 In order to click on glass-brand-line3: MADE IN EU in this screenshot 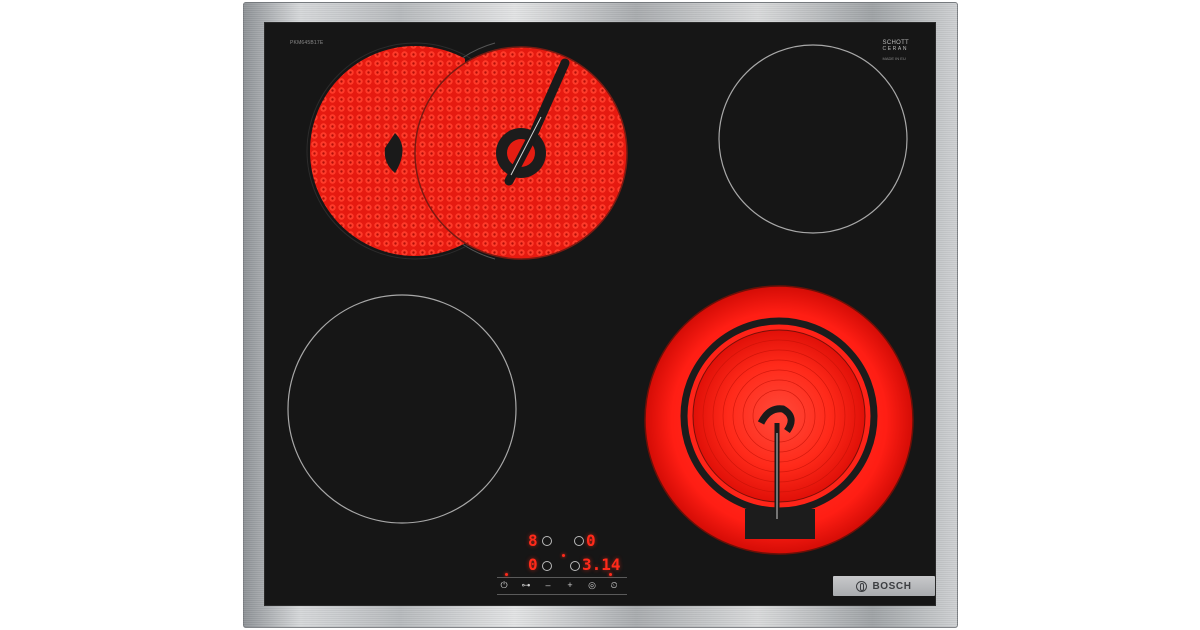, I will do `click(894, 58)`.